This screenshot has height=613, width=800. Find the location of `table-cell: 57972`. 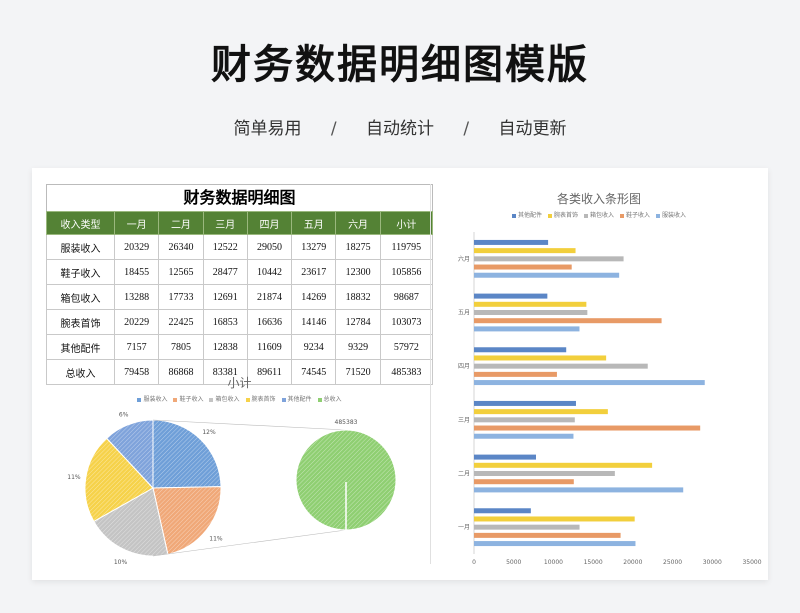

table-cell: 57972 is located at coordinates (406, 347).